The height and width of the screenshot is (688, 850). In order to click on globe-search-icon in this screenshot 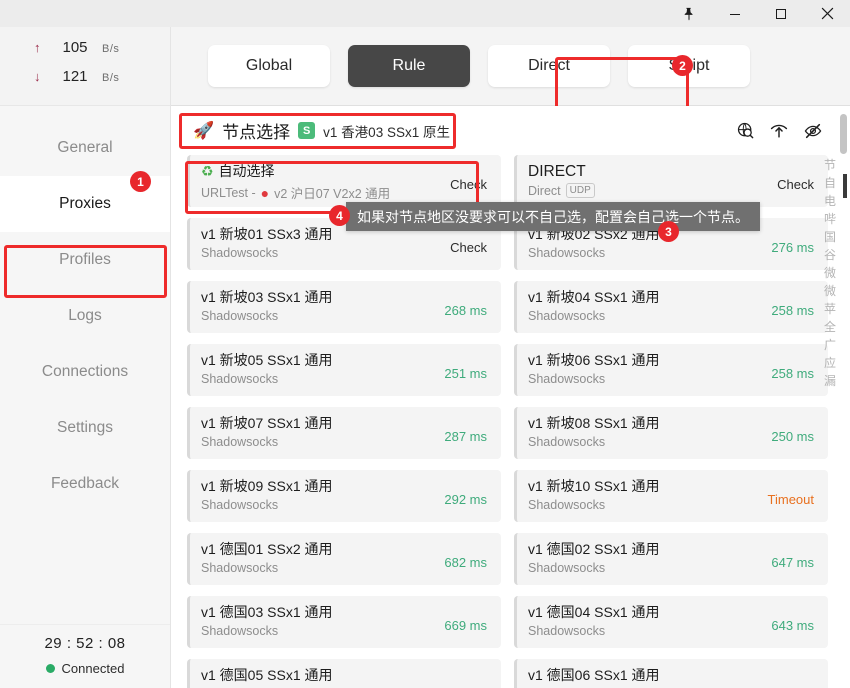, I will do `click(745, 130)`.